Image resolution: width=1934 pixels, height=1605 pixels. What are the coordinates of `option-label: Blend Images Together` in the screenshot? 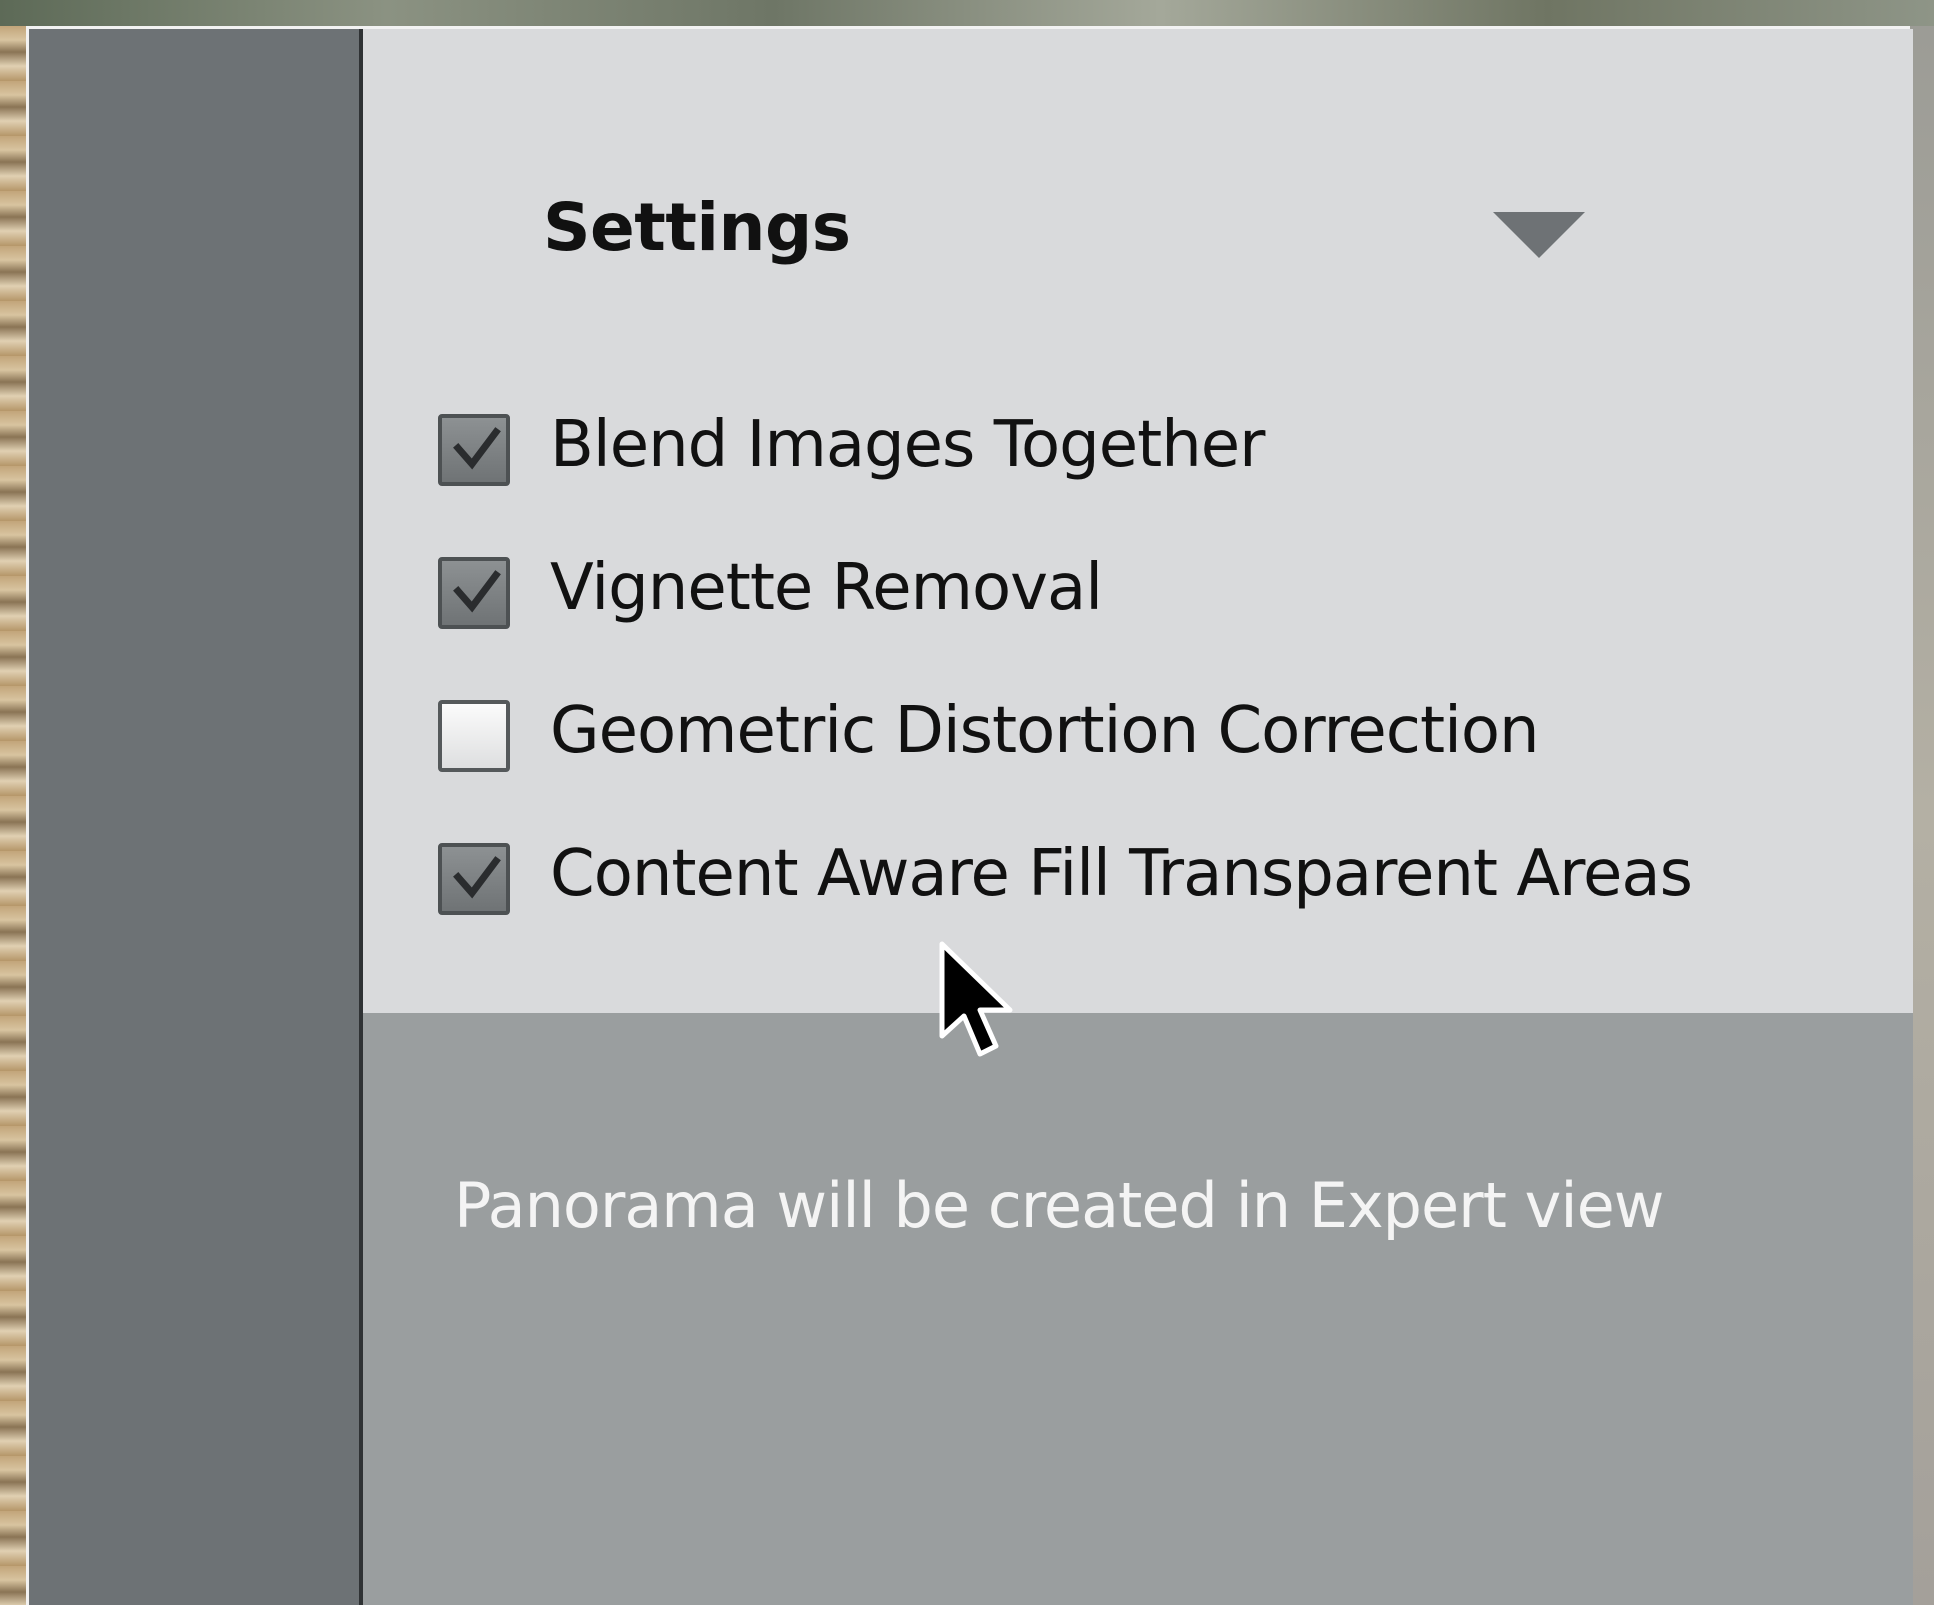 It's located at (907, 445).